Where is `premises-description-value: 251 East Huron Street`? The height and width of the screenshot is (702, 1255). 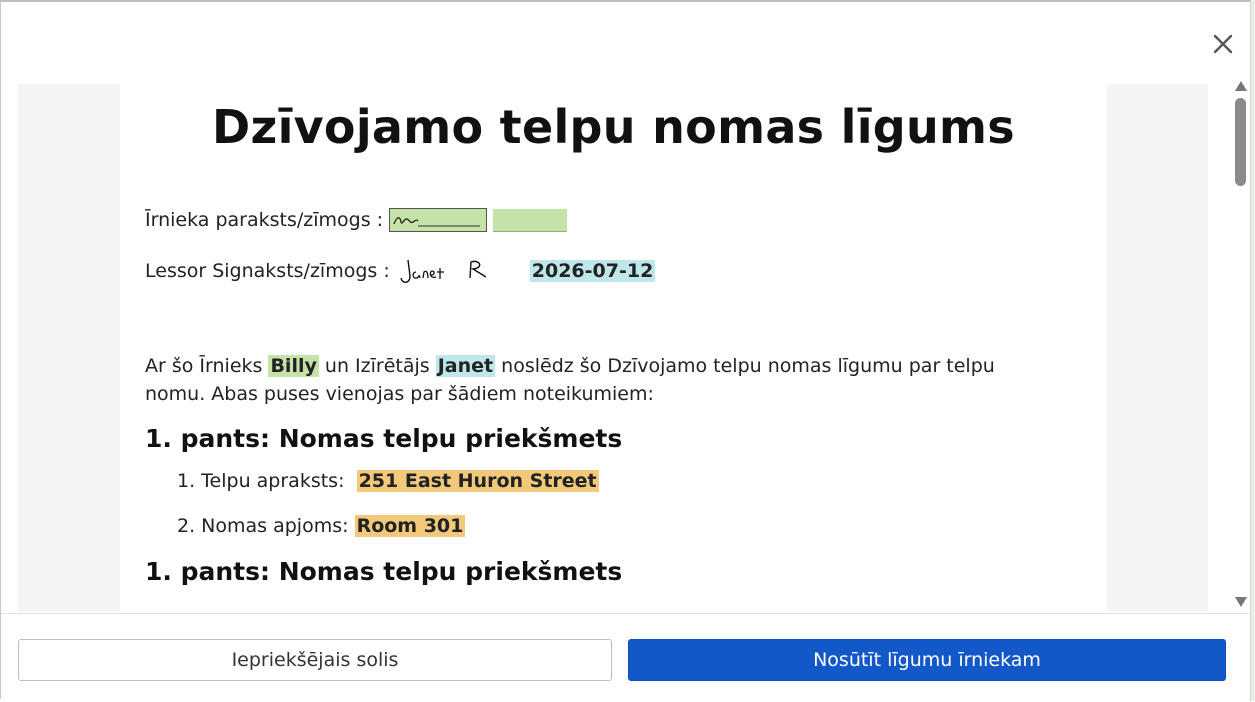 premises-description-value: 251 East Huron Street is located at coordinates (477, 481).